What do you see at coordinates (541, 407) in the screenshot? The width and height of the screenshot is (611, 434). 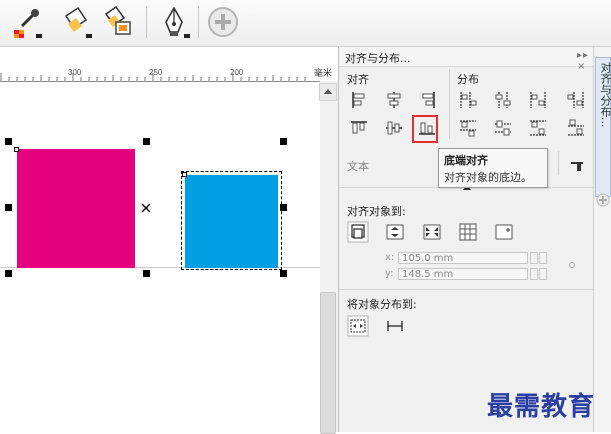 I see `watermark: 最需教育` at bounding box center [541, 407].